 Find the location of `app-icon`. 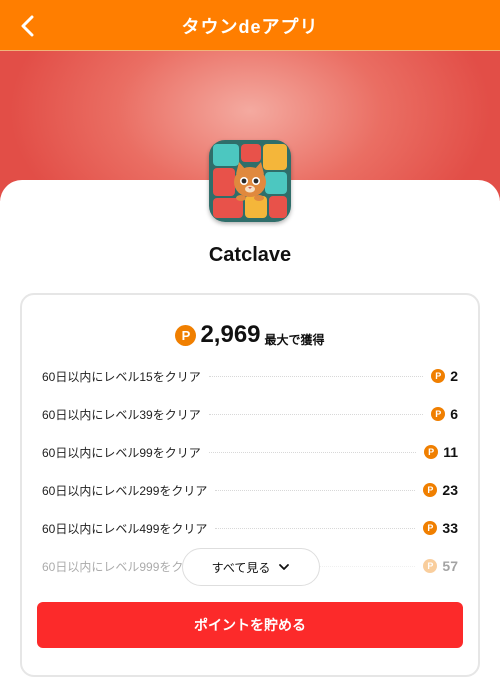

app-icon is located at coordinates (250, 181).